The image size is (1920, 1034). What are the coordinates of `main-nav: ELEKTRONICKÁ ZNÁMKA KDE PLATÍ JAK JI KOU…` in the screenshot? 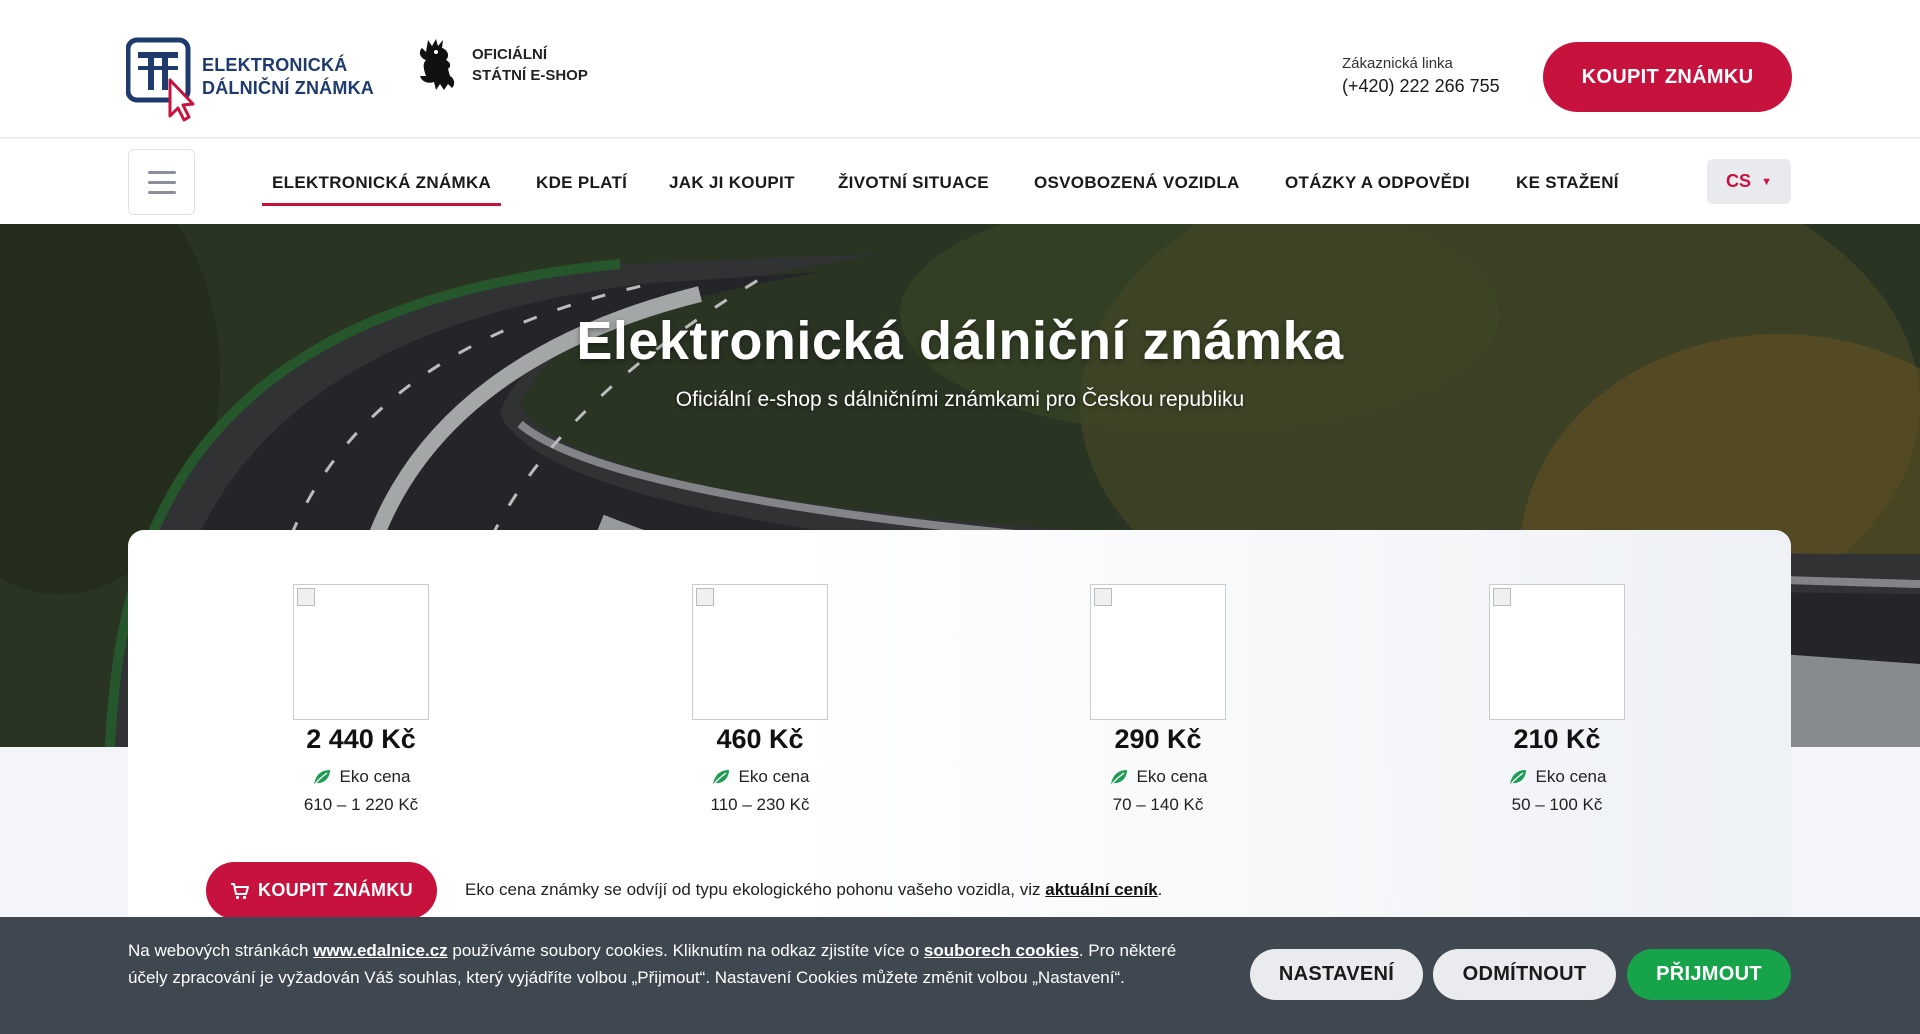 It's located at (960, 181).